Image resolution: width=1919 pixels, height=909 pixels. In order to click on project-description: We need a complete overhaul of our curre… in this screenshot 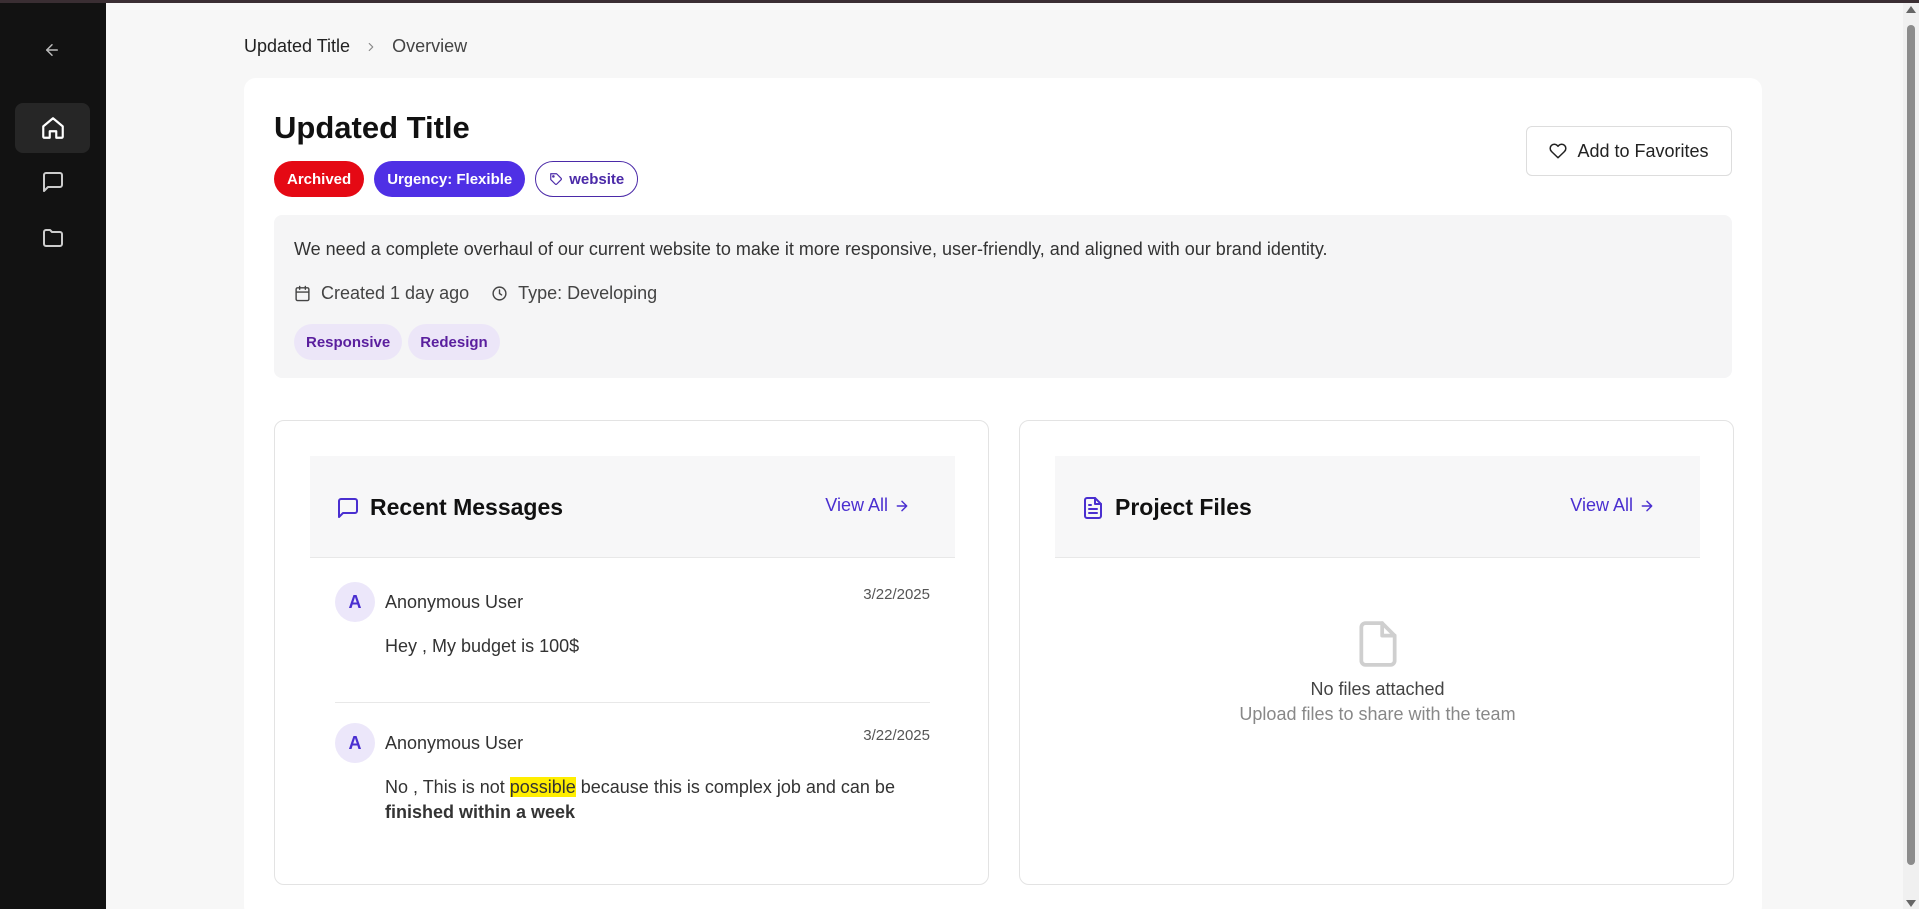, I will do `click(811, 249)`.